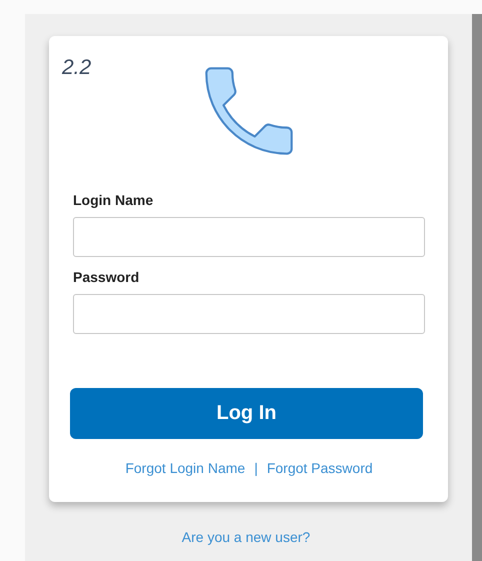 The width and height of the screenshot is (482, 561). What do you see at coordinates (246, 413) in the screenshot?
I see `login-button: Log In` at bounding box center [246, 413].